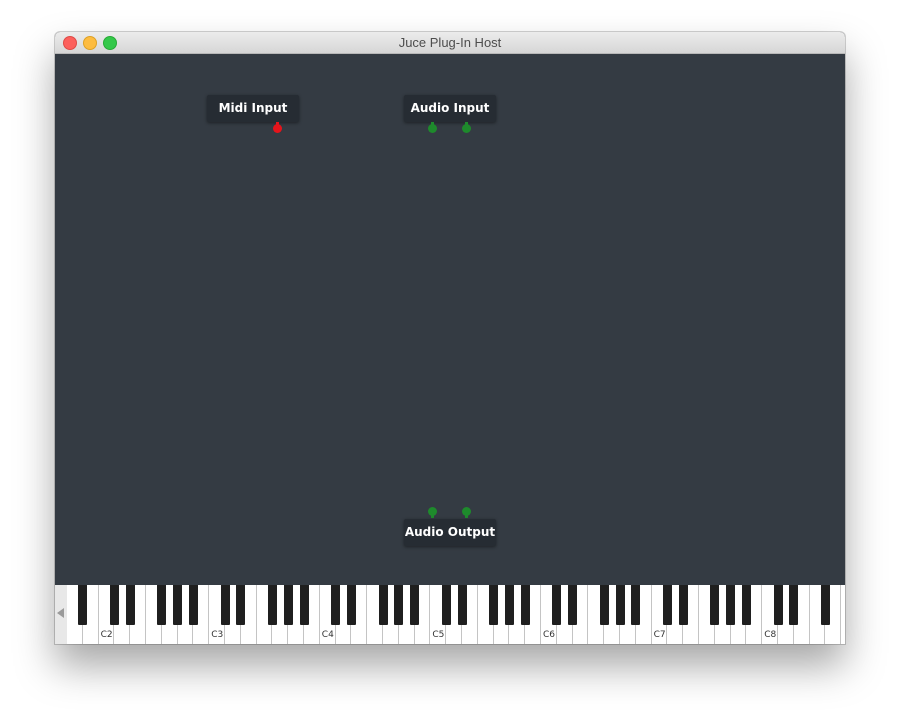 The height and width of the screenshot is (724, 900). I want to click on white-key, so click(843, 614).